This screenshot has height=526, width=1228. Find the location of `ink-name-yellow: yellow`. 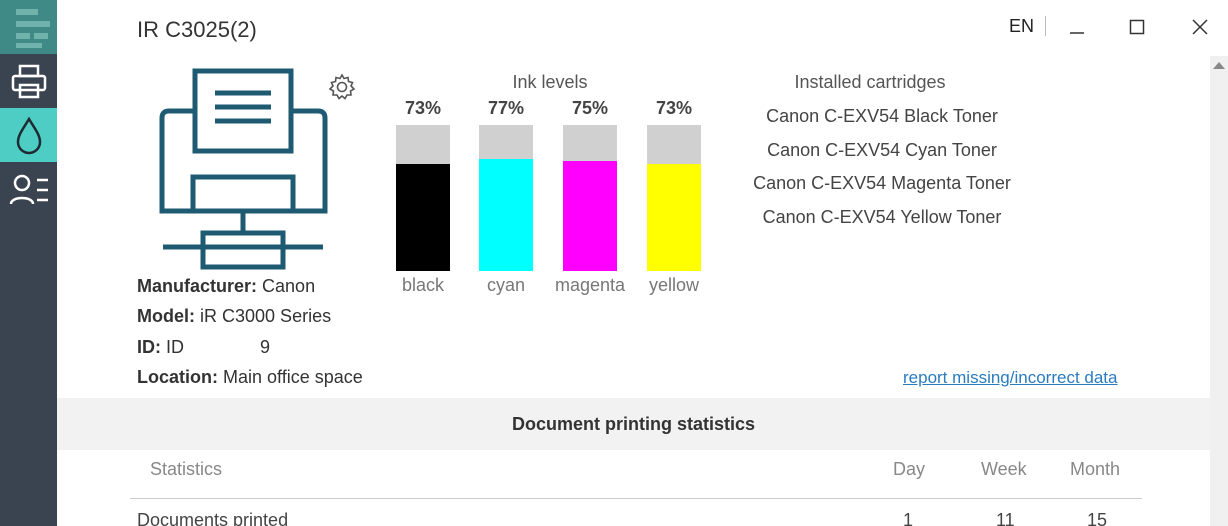

ink-name-yellow: yellow is located at coordinates (674, 285).